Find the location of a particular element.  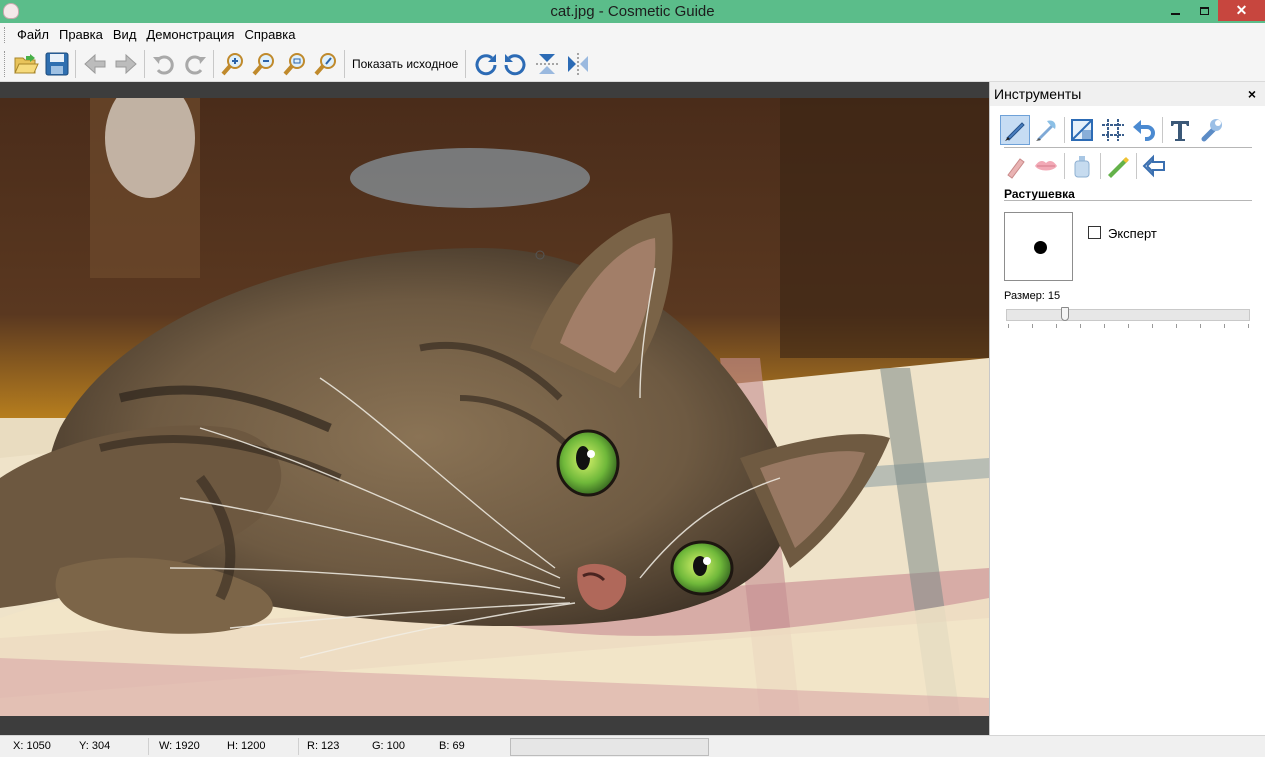

redo-icon is located at coordinates (195, 64).